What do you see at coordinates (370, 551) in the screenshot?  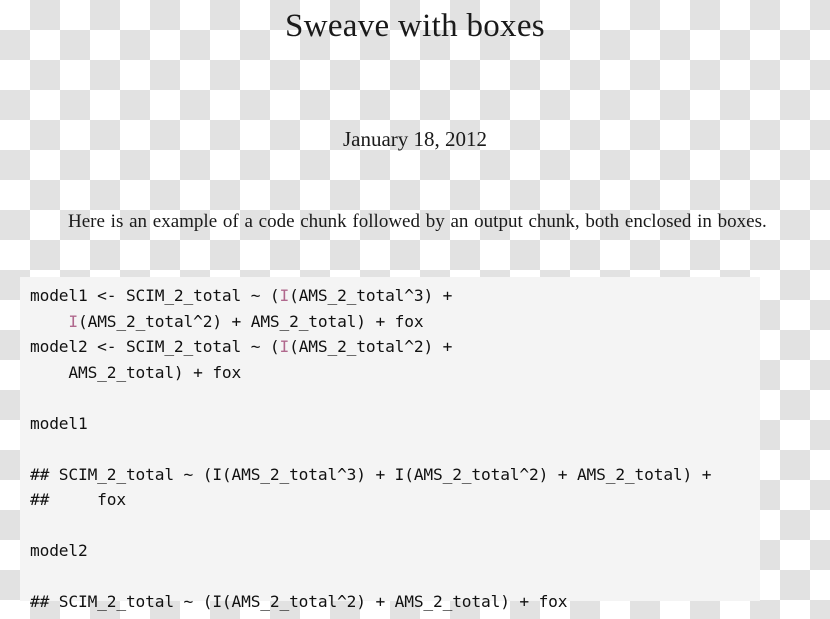 I see `code-line: model2` at bounding box center [370, 551].